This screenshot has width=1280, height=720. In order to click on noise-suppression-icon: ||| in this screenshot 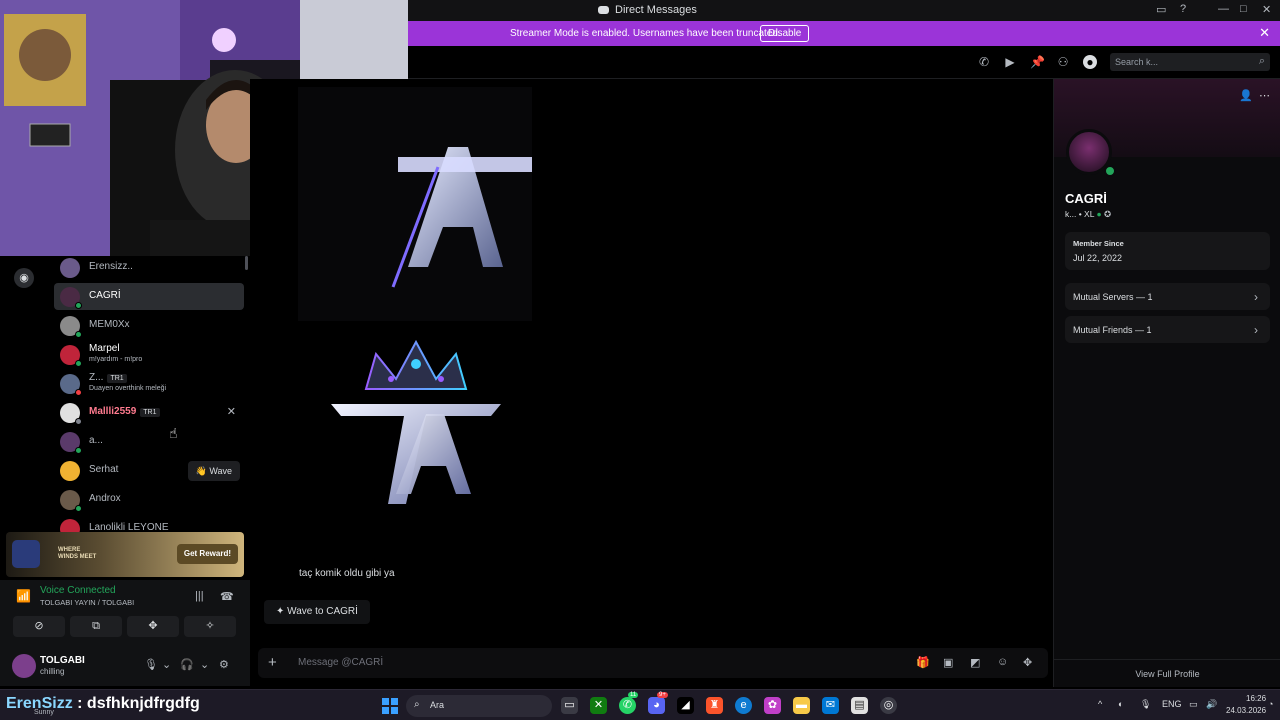, I will do `click(199, 596)`.